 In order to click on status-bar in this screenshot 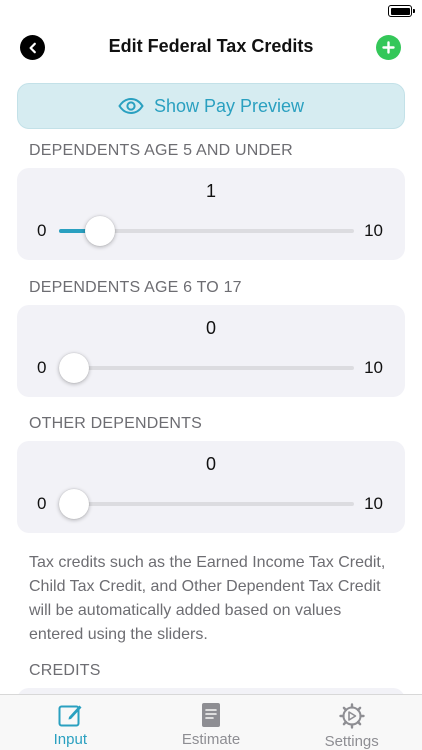, I will do `click(211, 12)`.